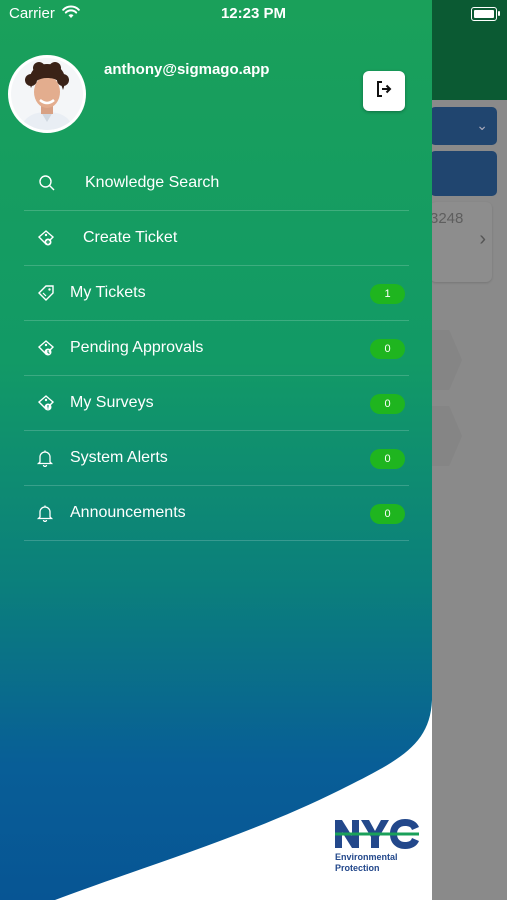  I want to click on ticket-pending-icon, so click(51, 348).